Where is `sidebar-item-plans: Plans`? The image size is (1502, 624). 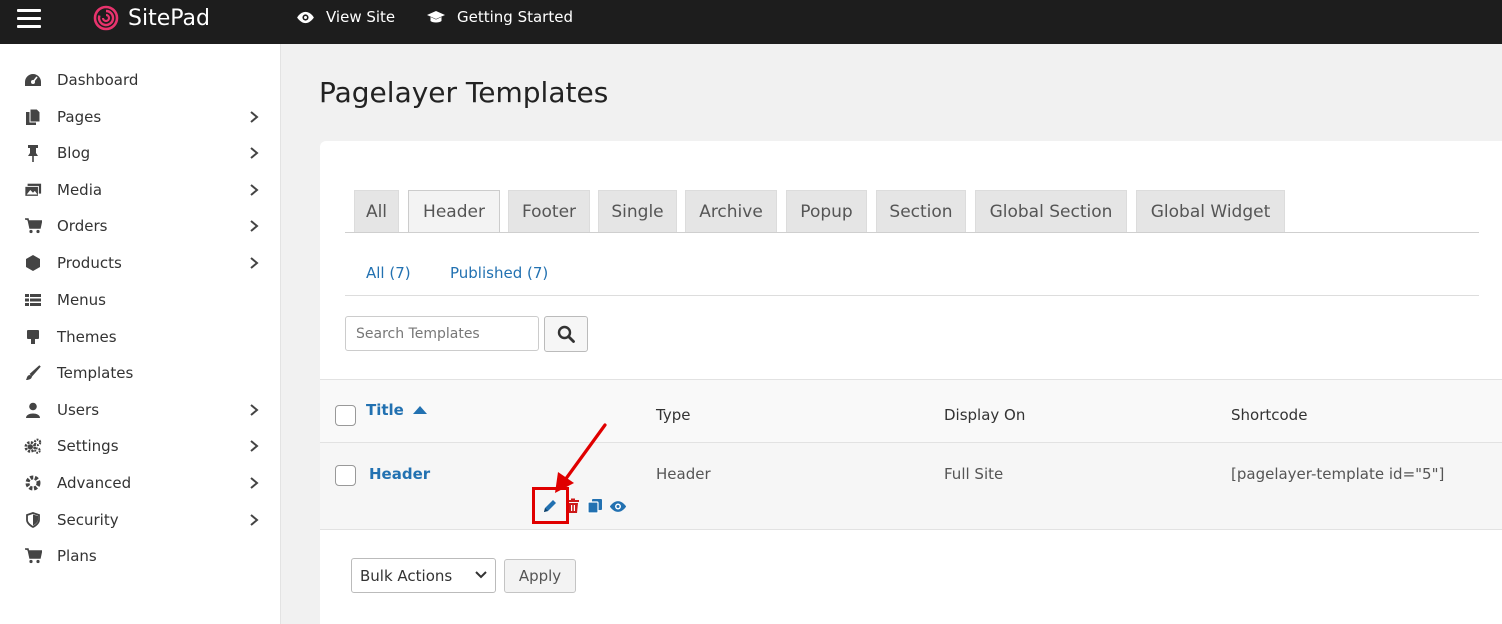 sidebar-item-plans: Plans is located at coordinates (140, 556).